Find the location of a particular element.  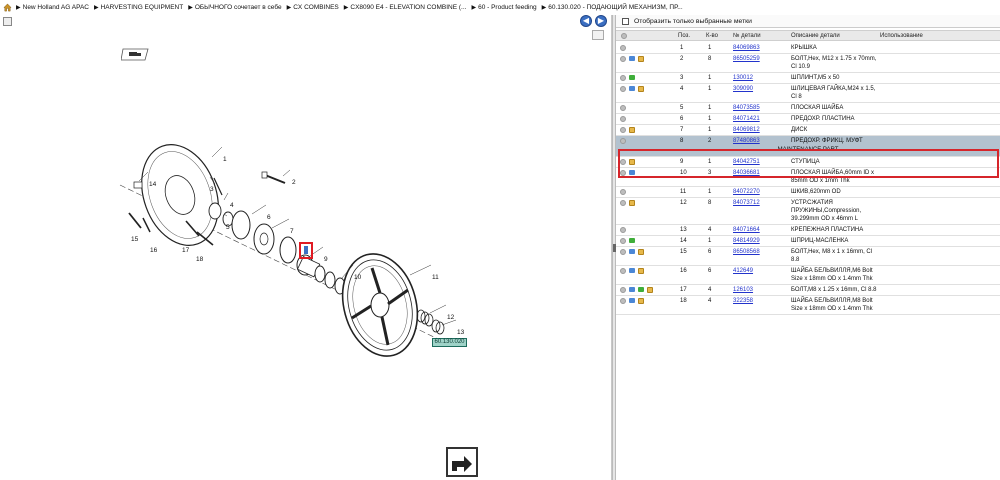

cell-part-number: 84814929 is located at coordinates (746, 241).